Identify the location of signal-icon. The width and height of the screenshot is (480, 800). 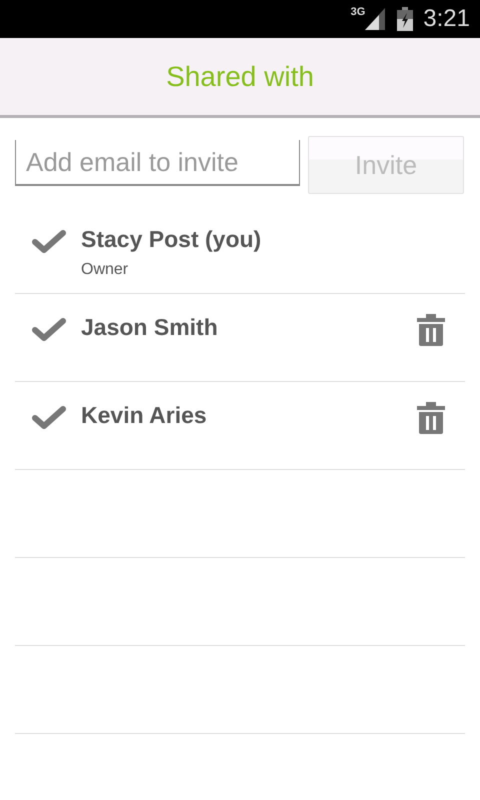
(375, 19).